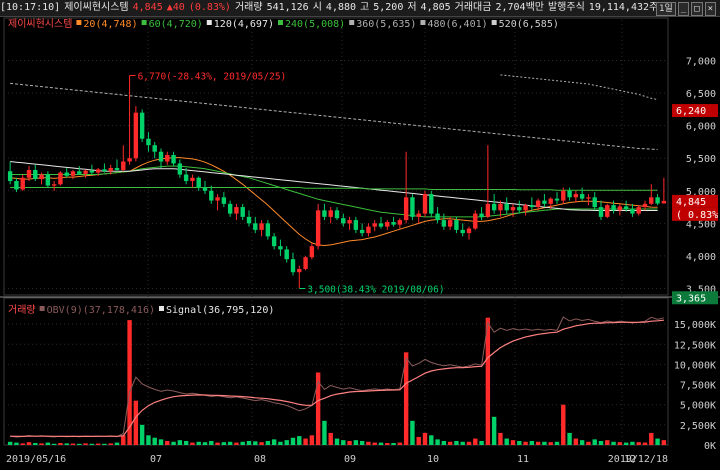 This screenshot has width=720, height=470. I want to click on volume-tick-label: 2,500K, so click(698, 426).